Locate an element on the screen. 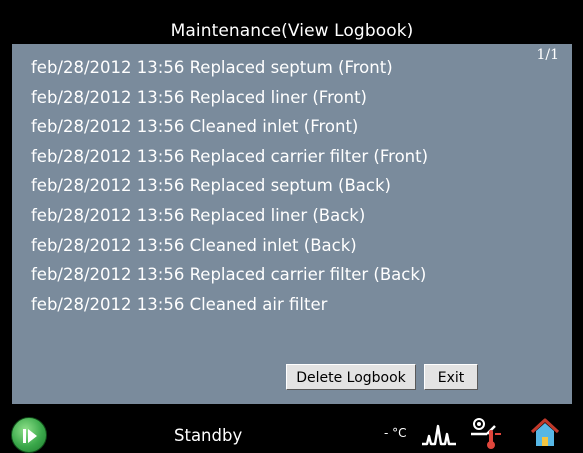 Image resolution: width=583 pixels, height=453 pixels. page-title: Maintenance(View Logbook) is located at coordinates (292, 31).